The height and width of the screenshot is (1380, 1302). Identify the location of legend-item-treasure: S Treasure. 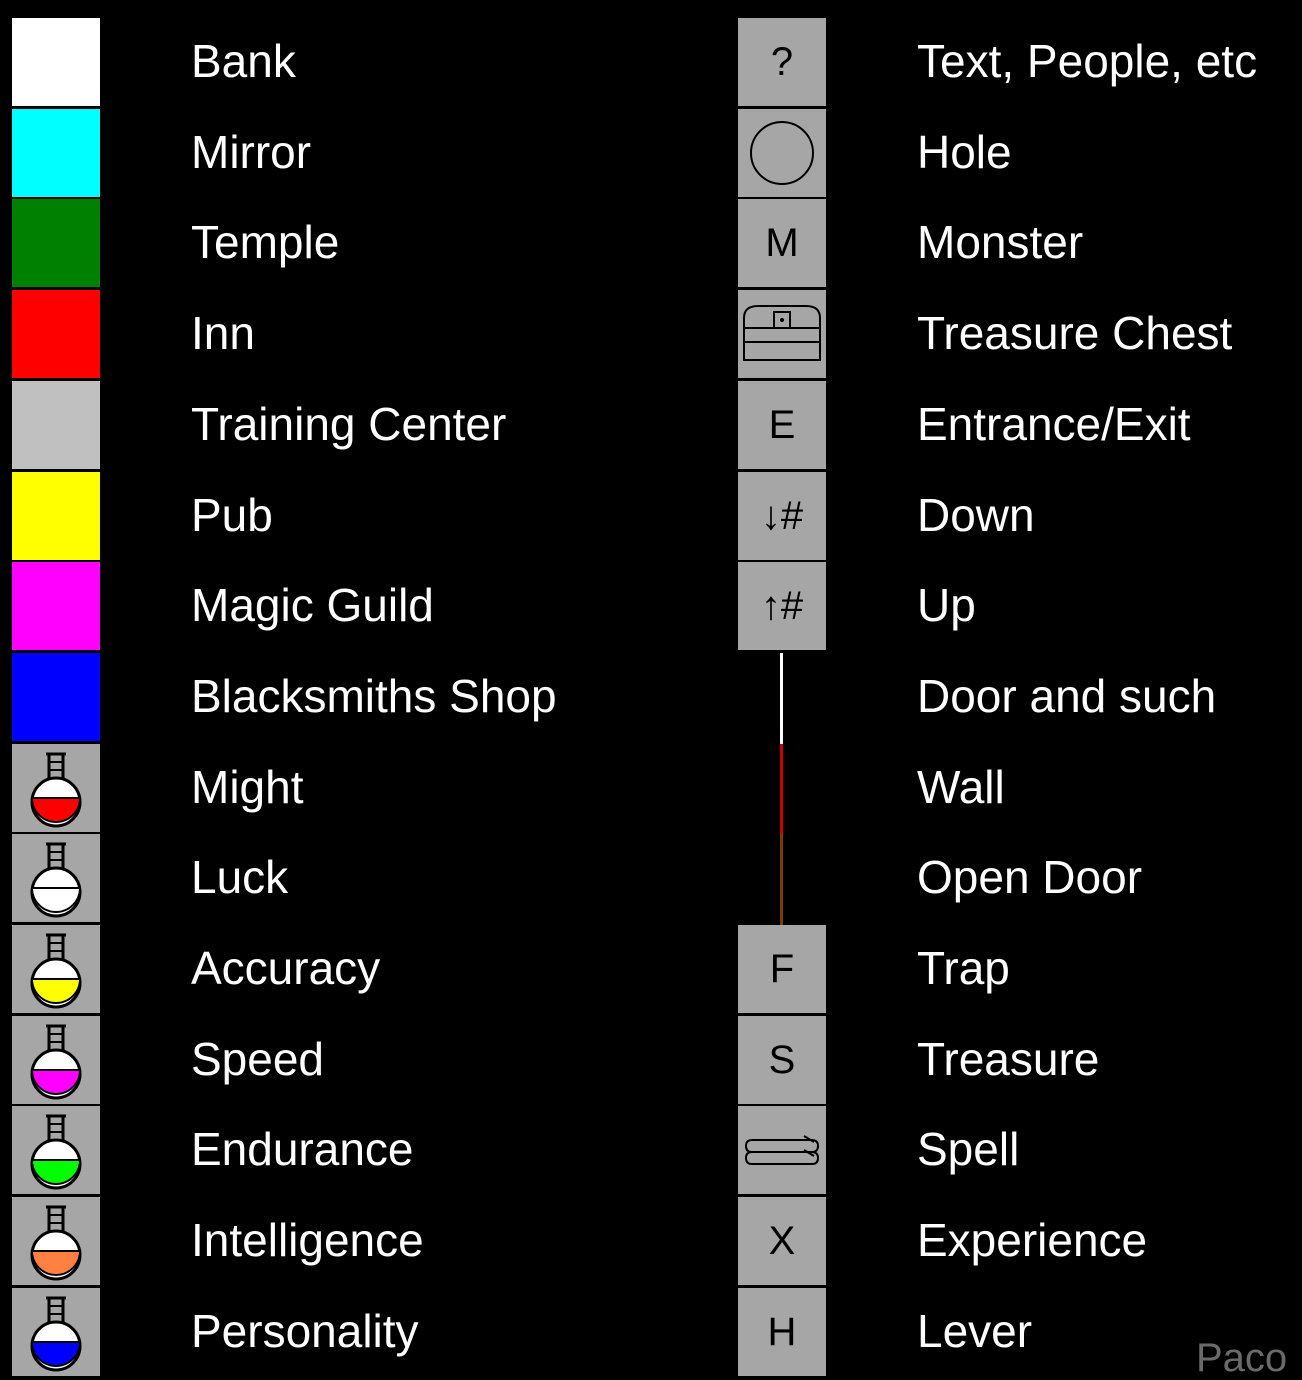
(651, 1061).